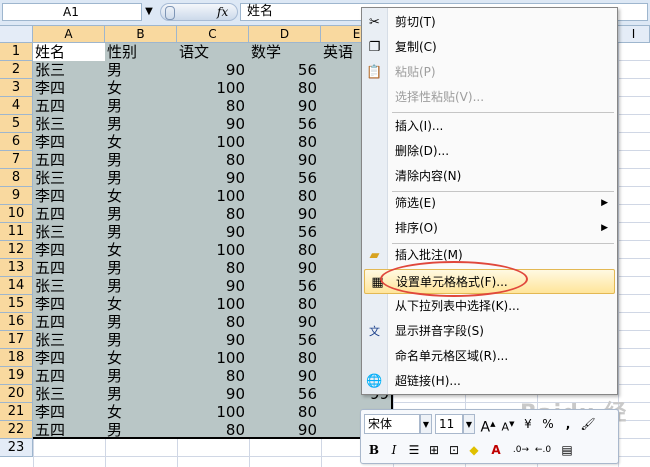 The height and width of the screenshot is (467, 650). Describe the element at coordinates (374, 450) in the screenshot. I see `bold-button: B` at that location.